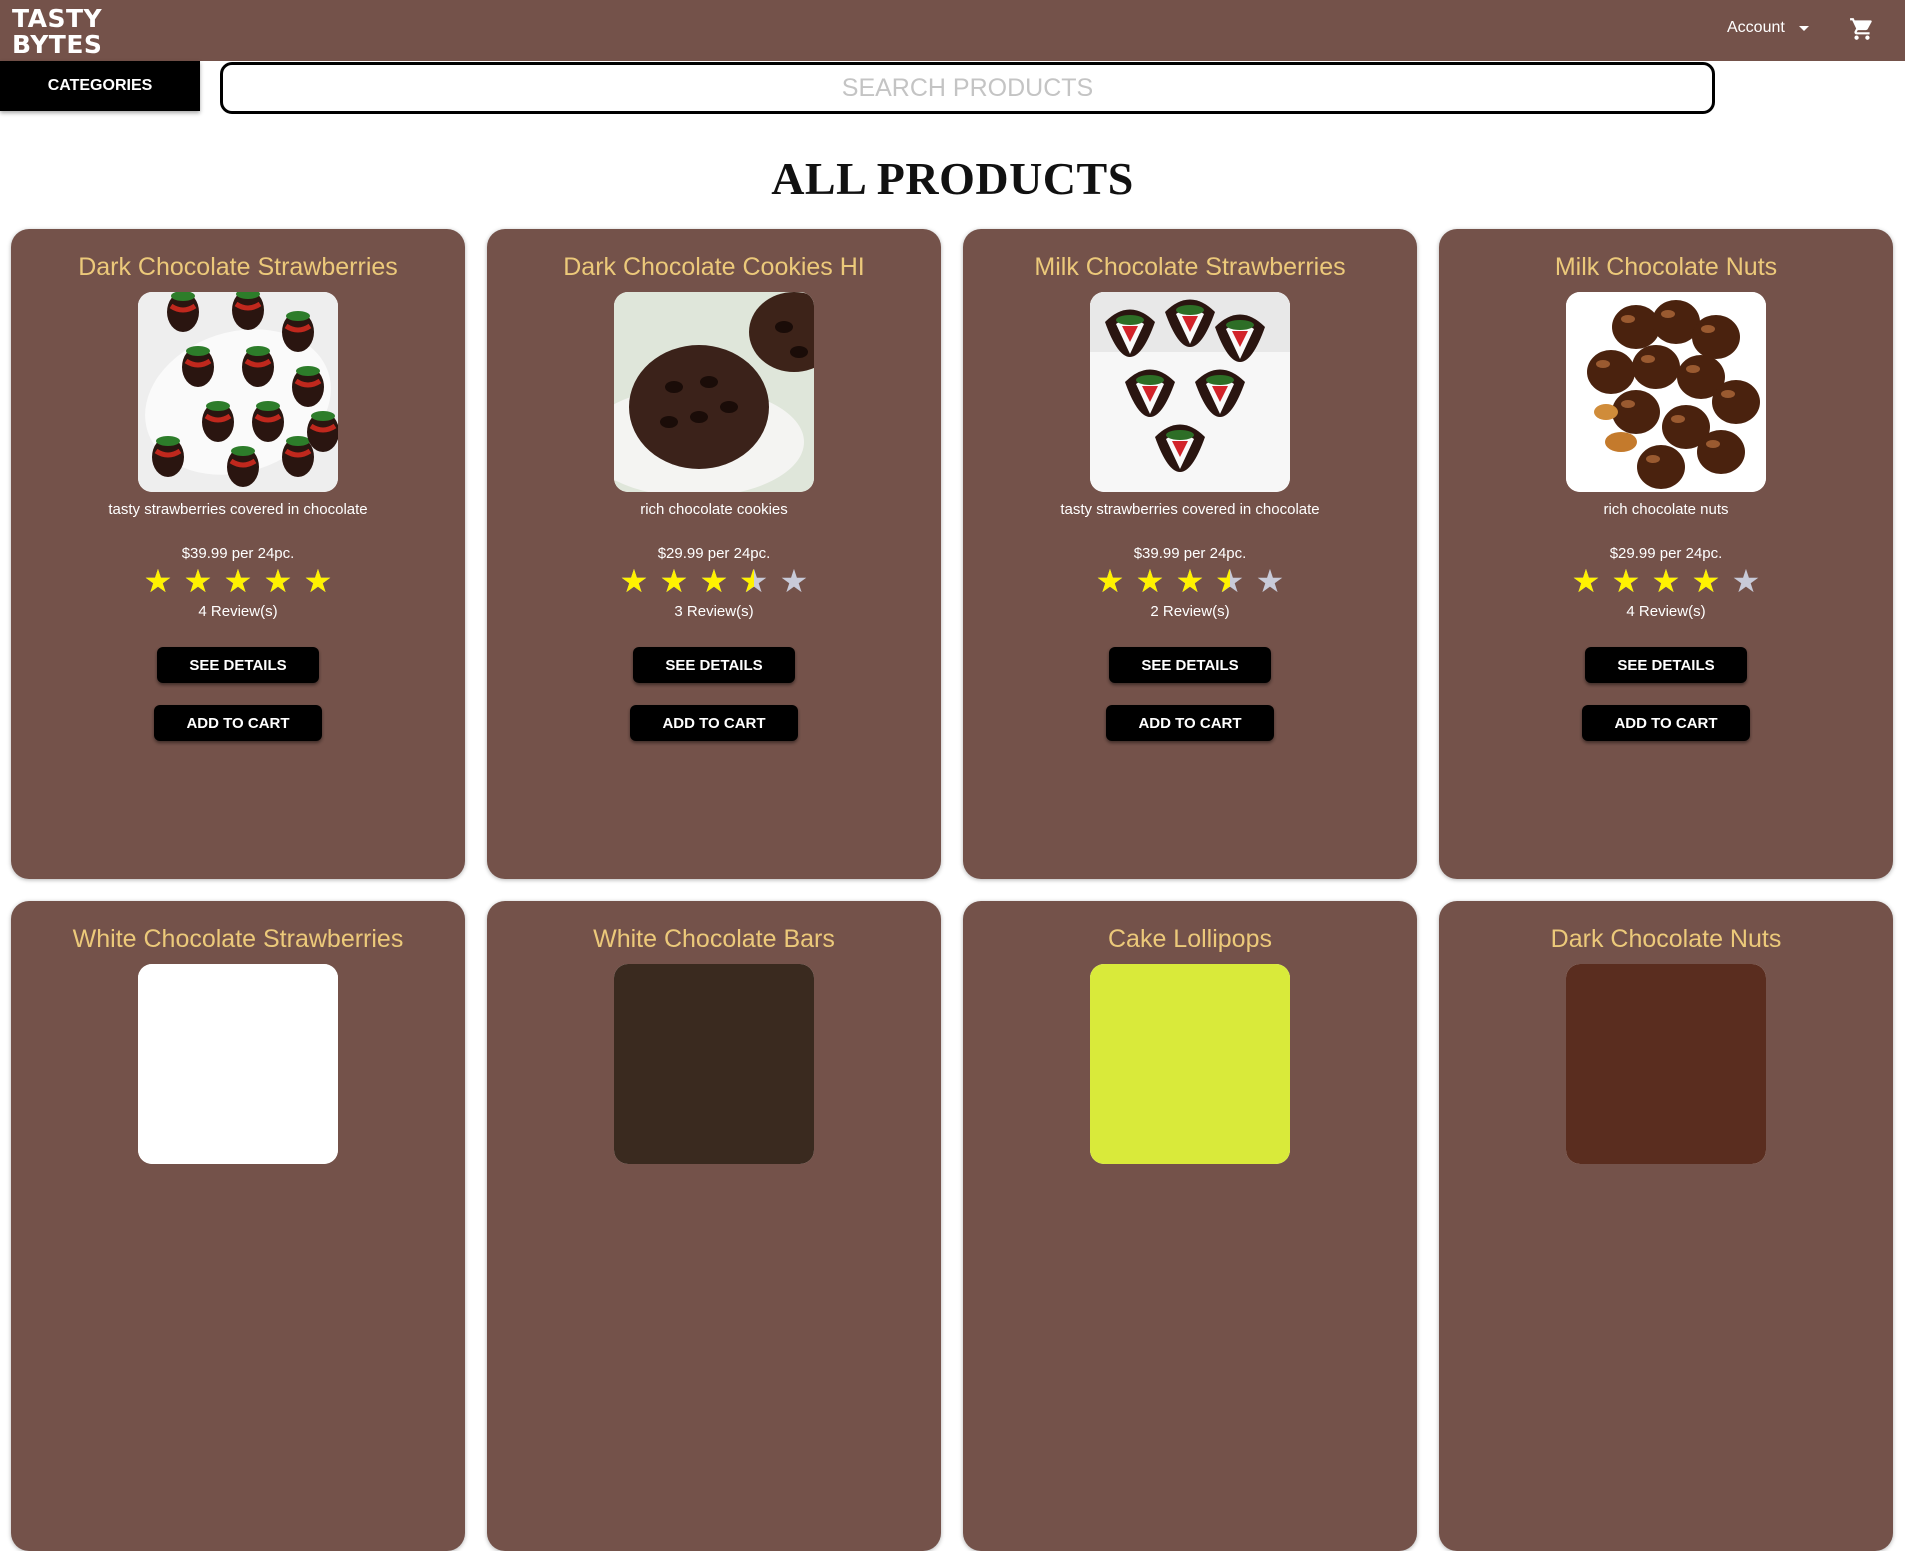 The height and width of the screenshot is (1551, 1905). Describe the element at coordinates (714, 267) in the screenshot. I see `product-name: Dark Chocolate Cookies HI` at that location.